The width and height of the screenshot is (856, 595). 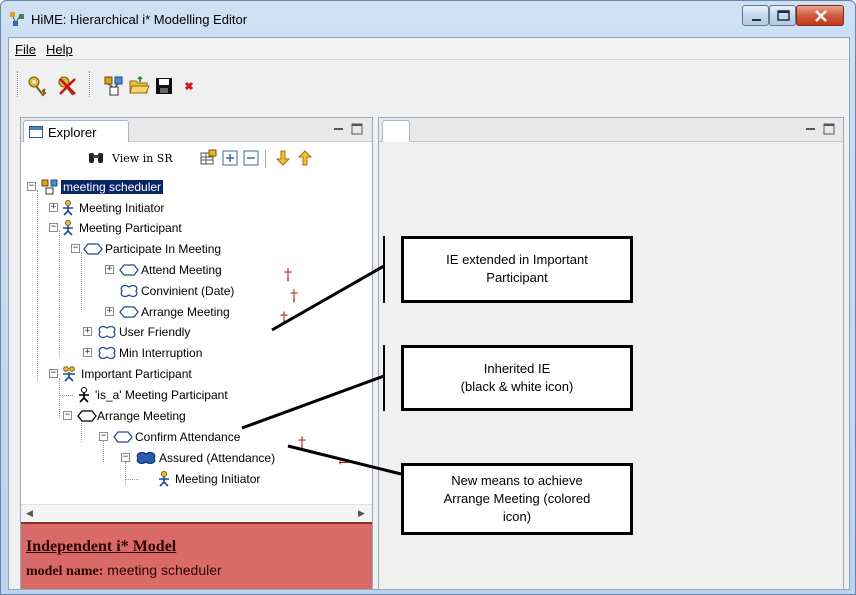 What do you see at coordinates (69, 374) in the screenshot?
I see `actor-double-icon` at bounding box center [69, 374].